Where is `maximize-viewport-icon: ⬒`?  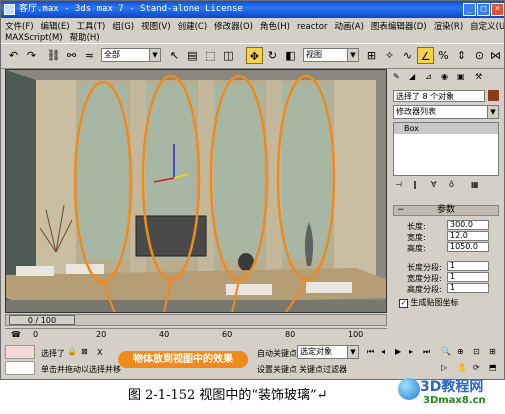 maximize-viewport-icon: ⬒ is located at coordinates (493, 367).